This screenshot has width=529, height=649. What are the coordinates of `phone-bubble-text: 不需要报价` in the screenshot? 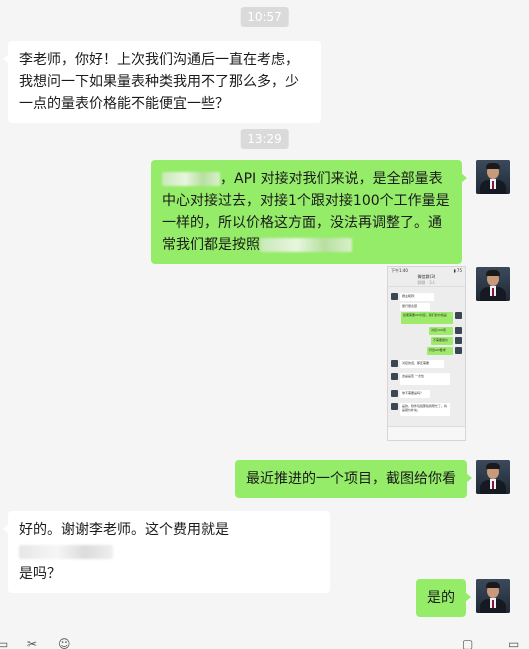 It's located at (441, 340).